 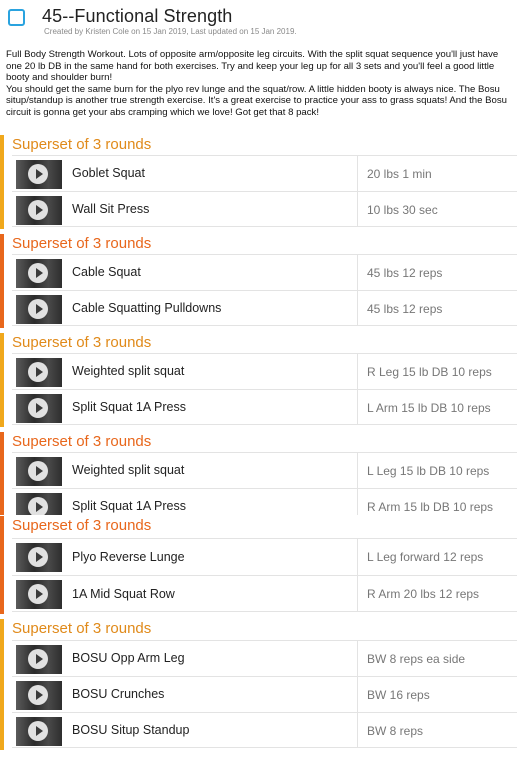 What do you see at coordinates (399, 174) in the screenshot?
I see `exercise-detail: 20 lbs 1 min` at bounding box center [399, 174].